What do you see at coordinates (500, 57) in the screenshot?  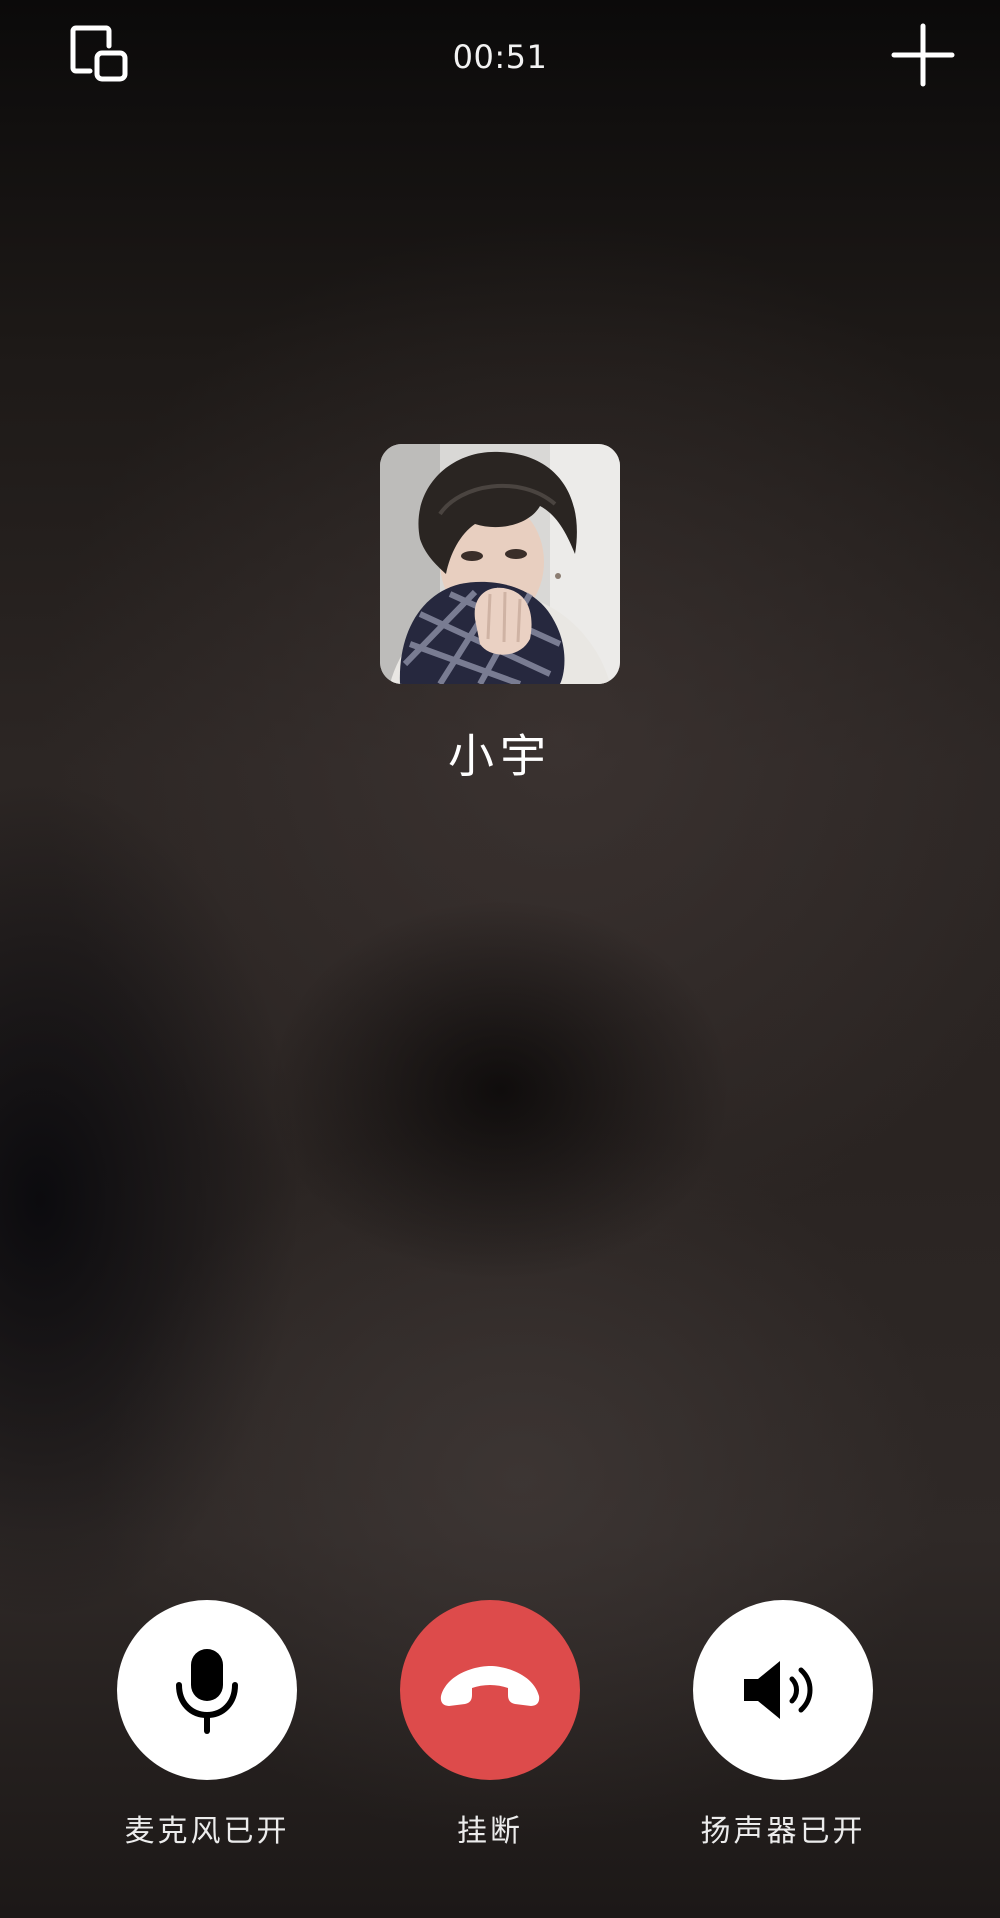 I see `call-timer: 00:51` at bounding box center [500, 57].